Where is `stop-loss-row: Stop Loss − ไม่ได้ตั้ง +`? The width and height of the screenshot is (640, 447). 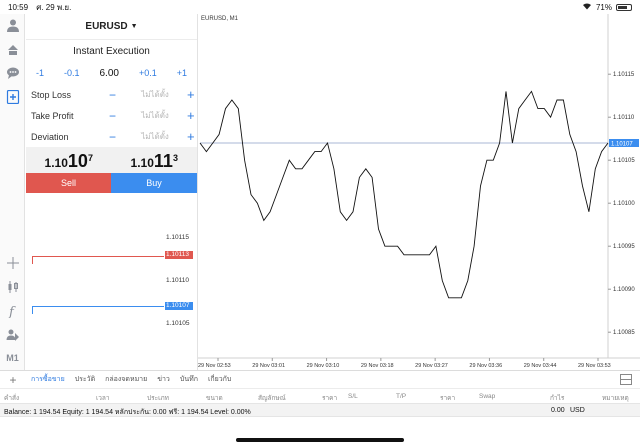
stop-loss-row: Stop Loss − ไม่ได้ตั้ง + is located at coordinates (111, 94).